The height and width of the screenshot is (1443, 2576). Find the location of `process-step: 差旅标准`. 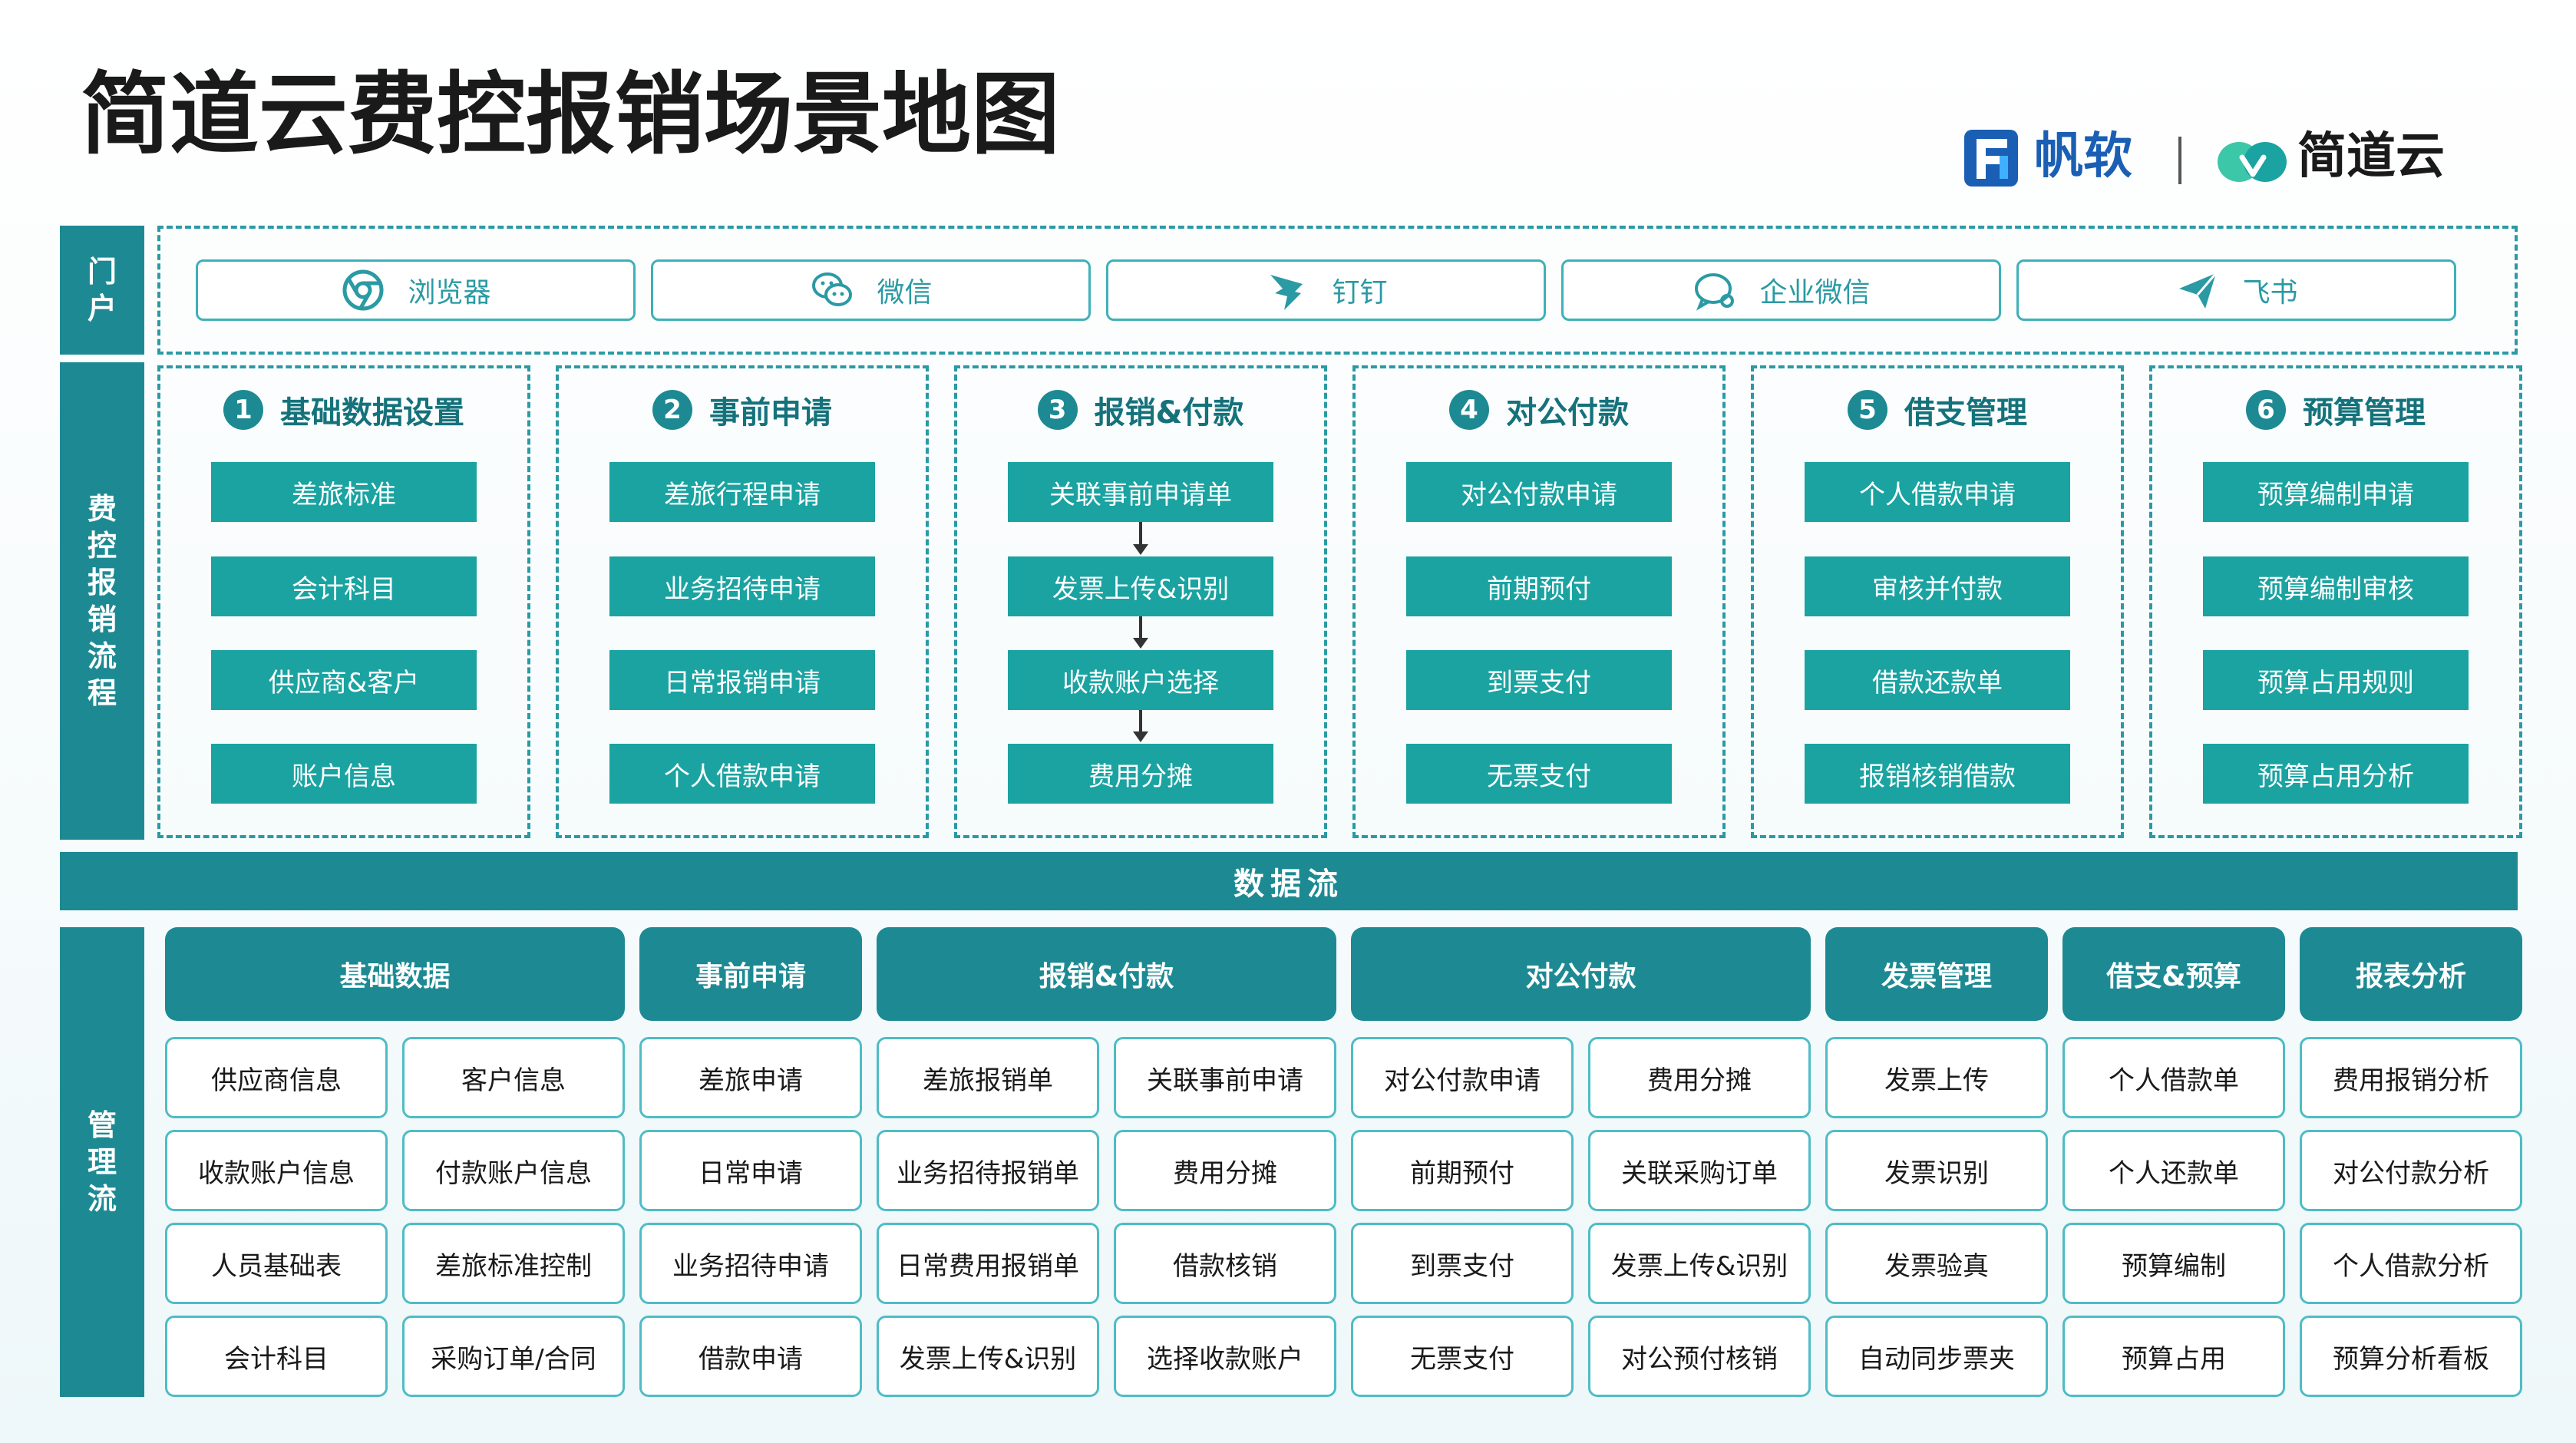

process-step: 差旅标准 is located at coordinates (344, 492).